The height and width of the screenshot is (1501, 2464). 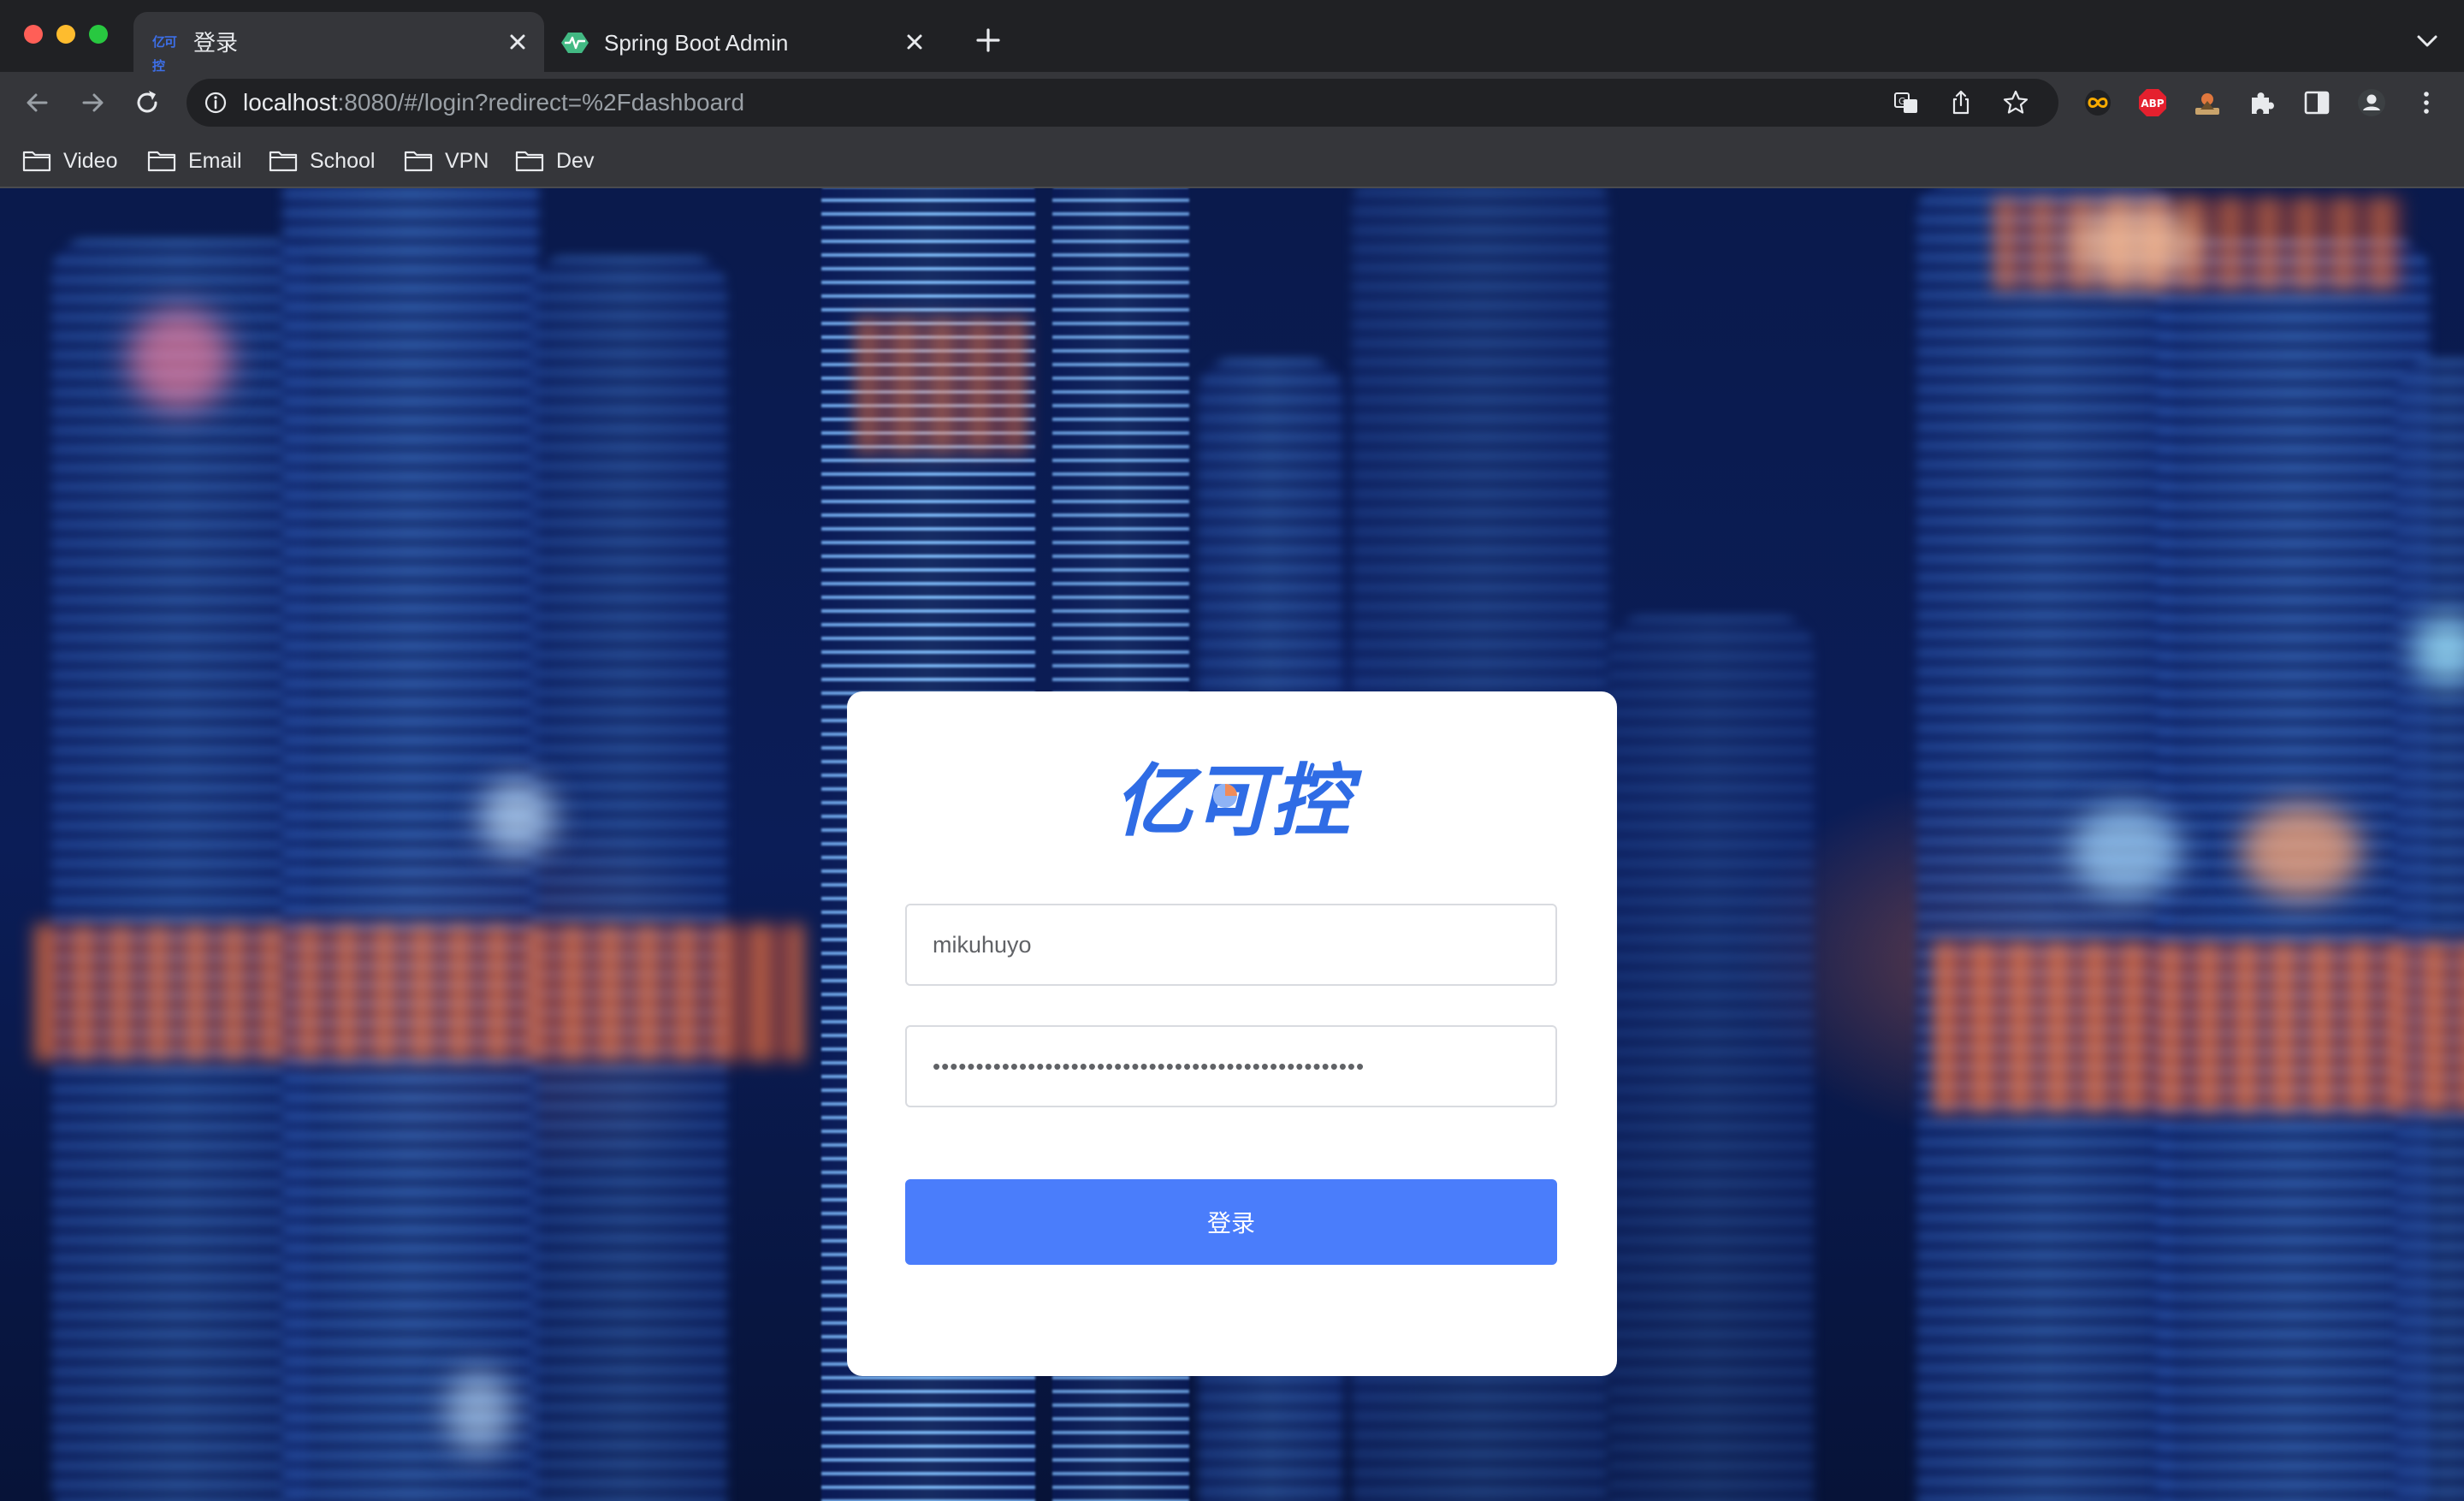 I want to click on username-input, so click(x=1232, y=944).